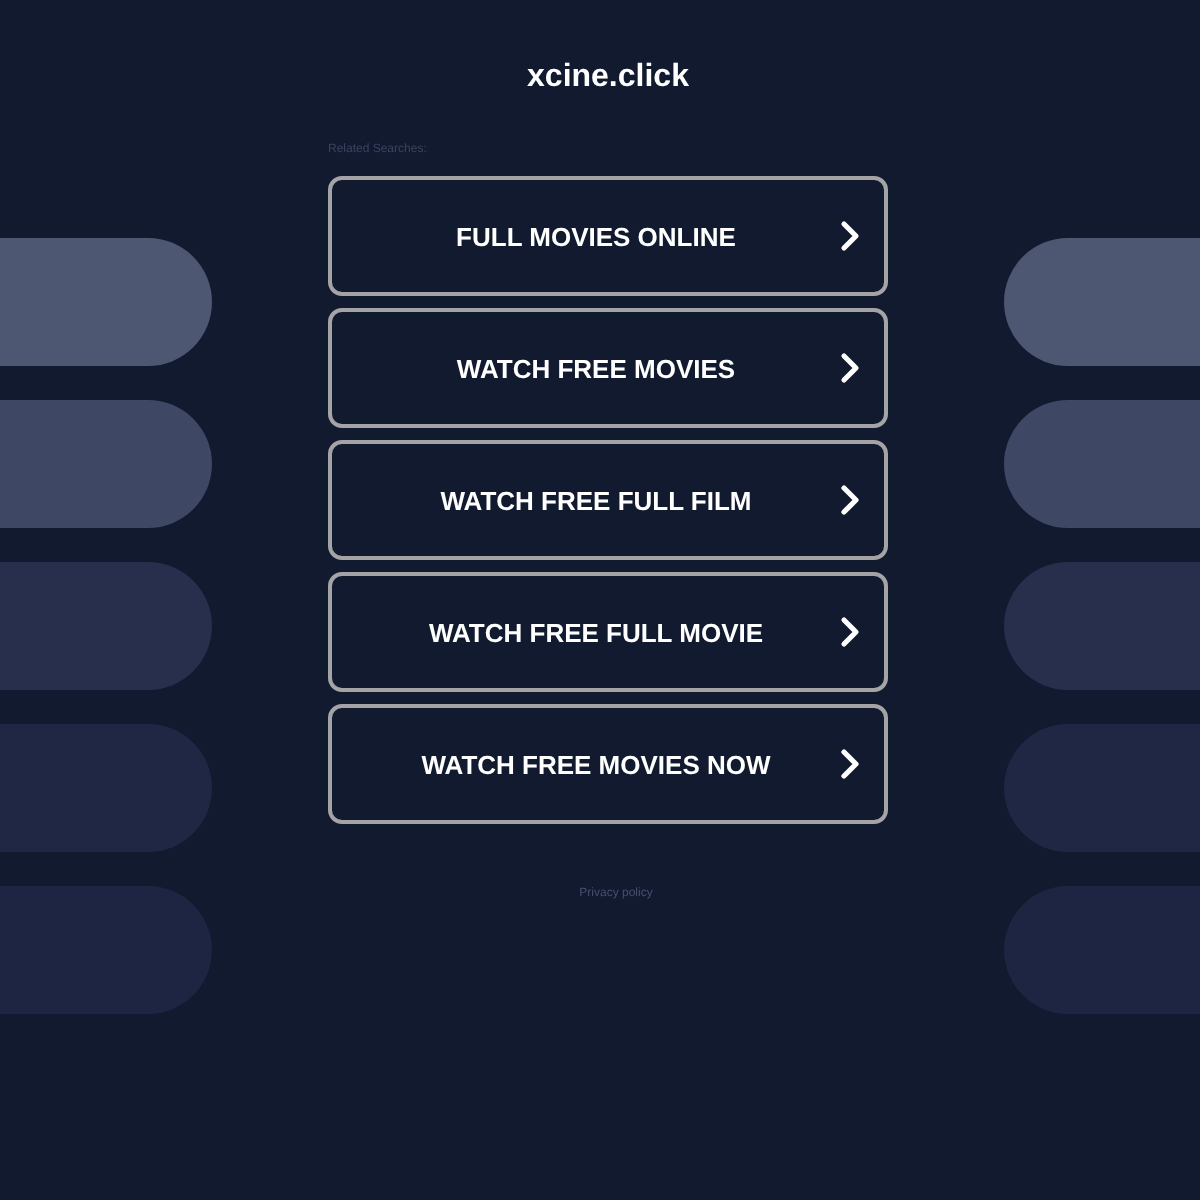 Image resolution: width=1200 pixels, height=1200 pixels. What do you see at coordinates (608, 368) in the screenshot?
I see `search-link-button: WATCH FREE MOVIES` at bounding box center [608, 368].